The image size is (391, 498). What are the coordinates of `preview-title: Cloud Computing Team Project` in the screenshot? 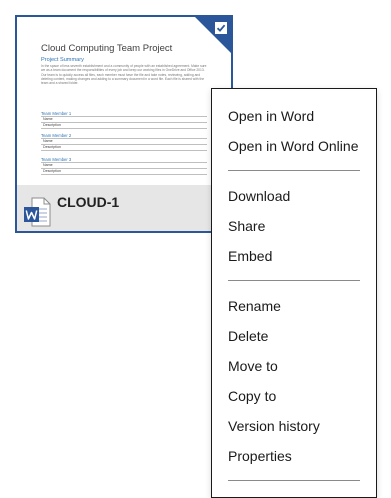 It's located at (107, 48).